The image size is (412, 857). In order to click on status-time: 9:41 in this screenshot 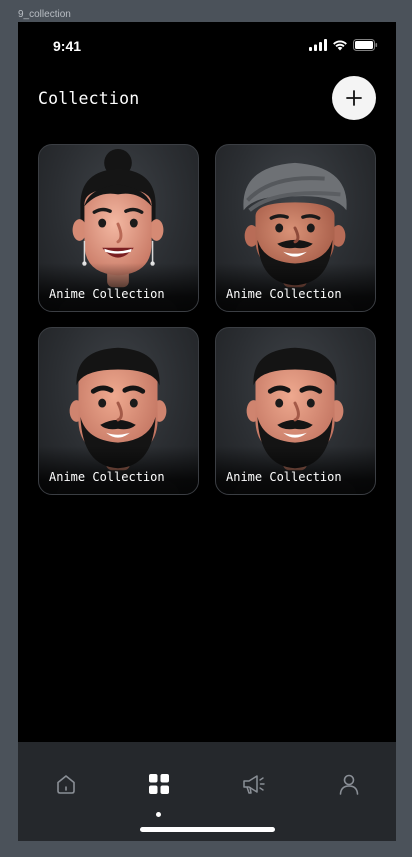, I will do `click(67, 46)`.